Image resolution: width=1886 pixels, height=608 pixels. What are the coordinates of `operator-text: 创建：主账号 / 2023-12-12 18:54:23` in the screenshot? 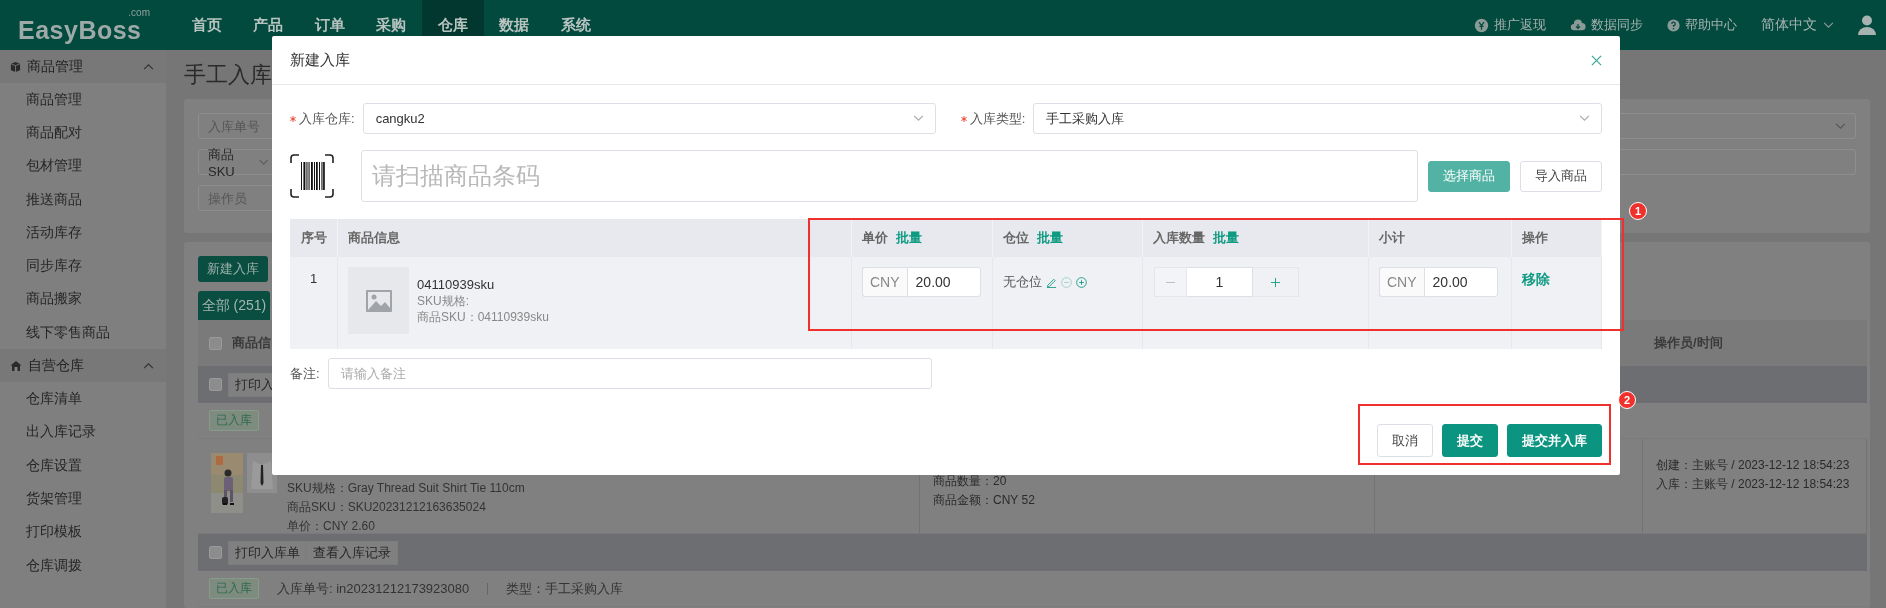 It's located at (1753, 465).